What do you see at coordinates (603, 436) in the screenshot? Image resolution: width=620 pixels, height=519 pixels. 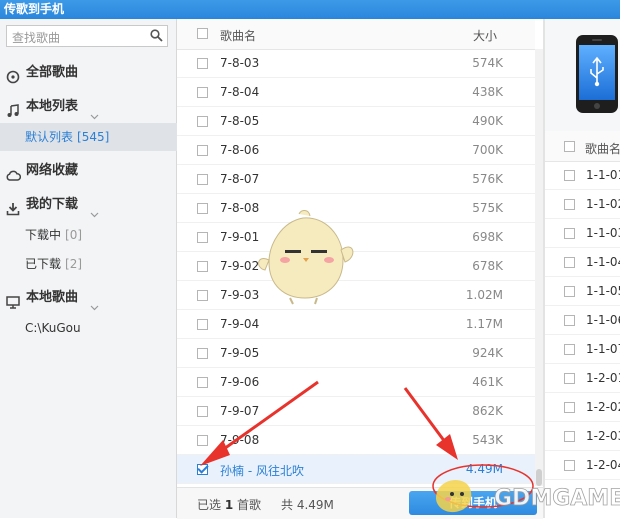 I see `phone-song-name: 1-2-03` at bounding box center [603, 436].